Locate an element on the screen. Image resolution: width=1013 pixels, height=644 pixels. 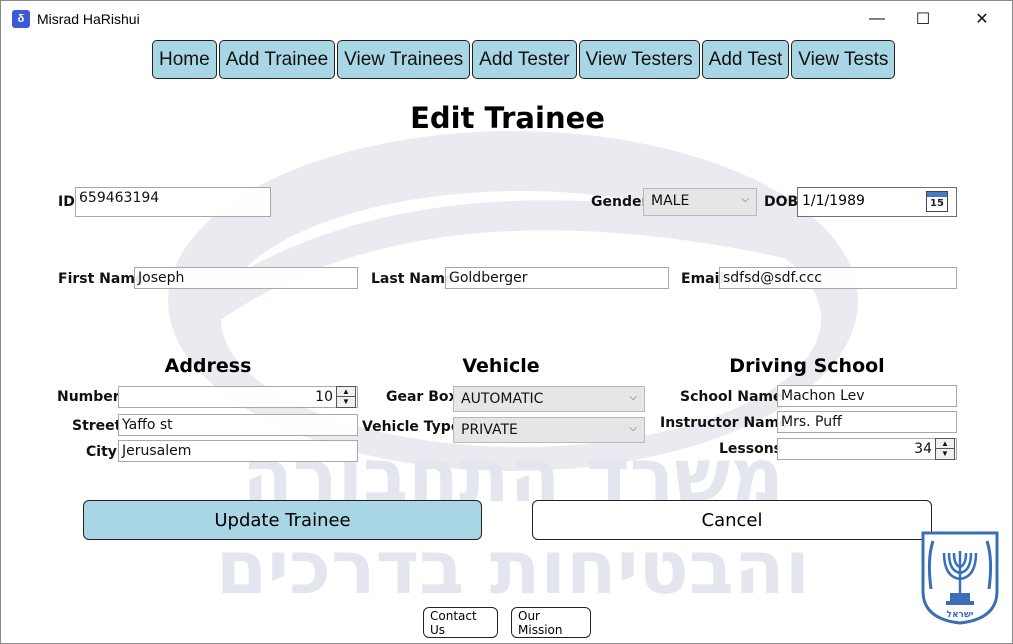
number-label: Number is located at coordinates (88, 397).